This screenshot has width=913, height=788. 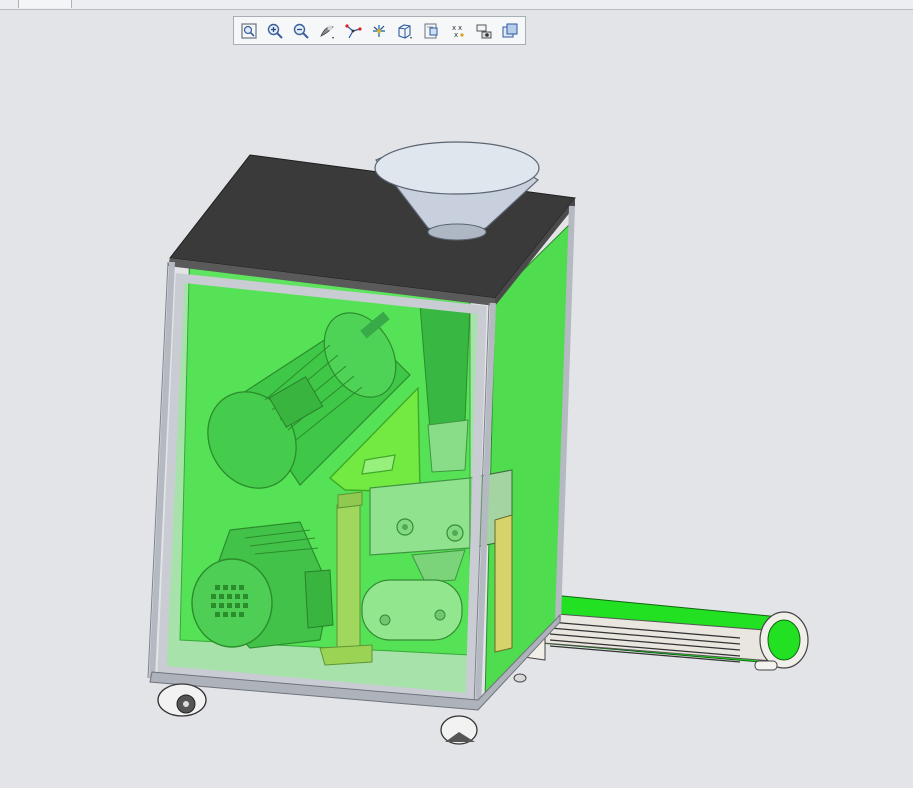 What do you see at coordinates (45, 4) in the screenshot?
I see `model-tab` at bounding box center [45, 4].